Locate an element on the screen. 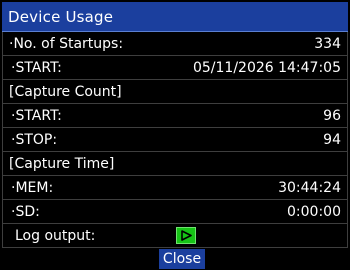 The height and width of the screenshot is (270, 350). startups-start-value: 05/11/2026 14:47:05 is located at coordinates (266, 68).